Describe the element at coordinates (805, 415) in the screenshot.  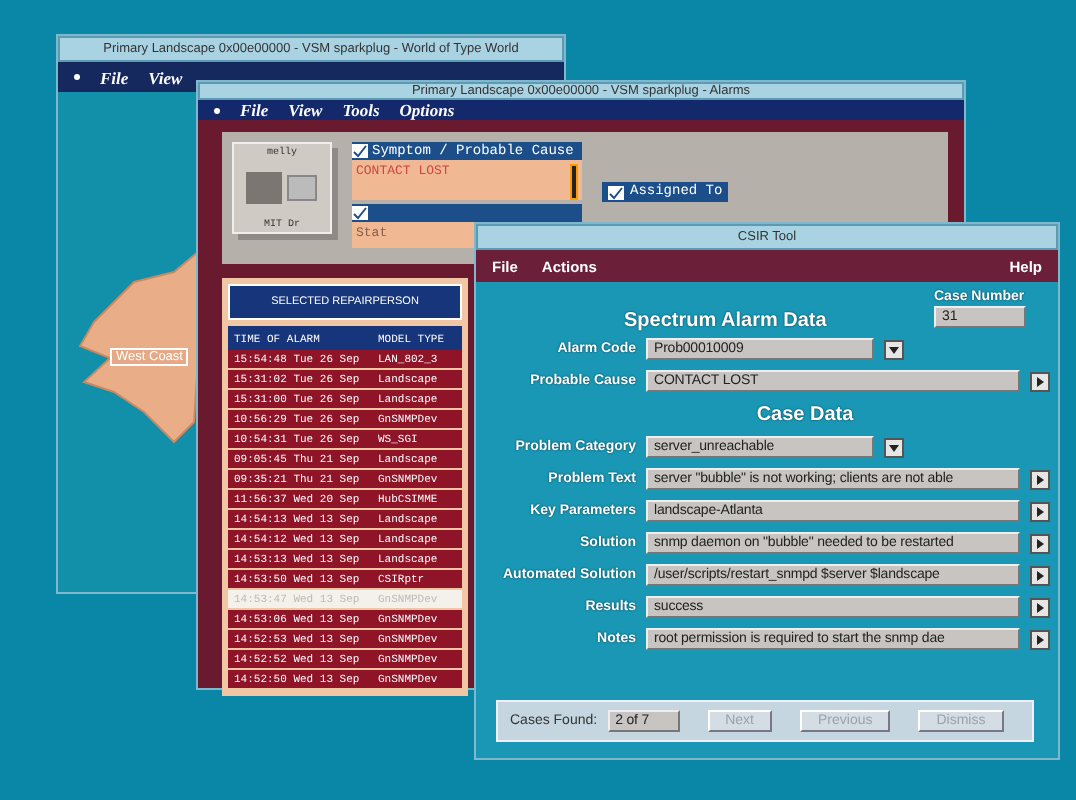
I see `section-heading: Case Data` at that location.